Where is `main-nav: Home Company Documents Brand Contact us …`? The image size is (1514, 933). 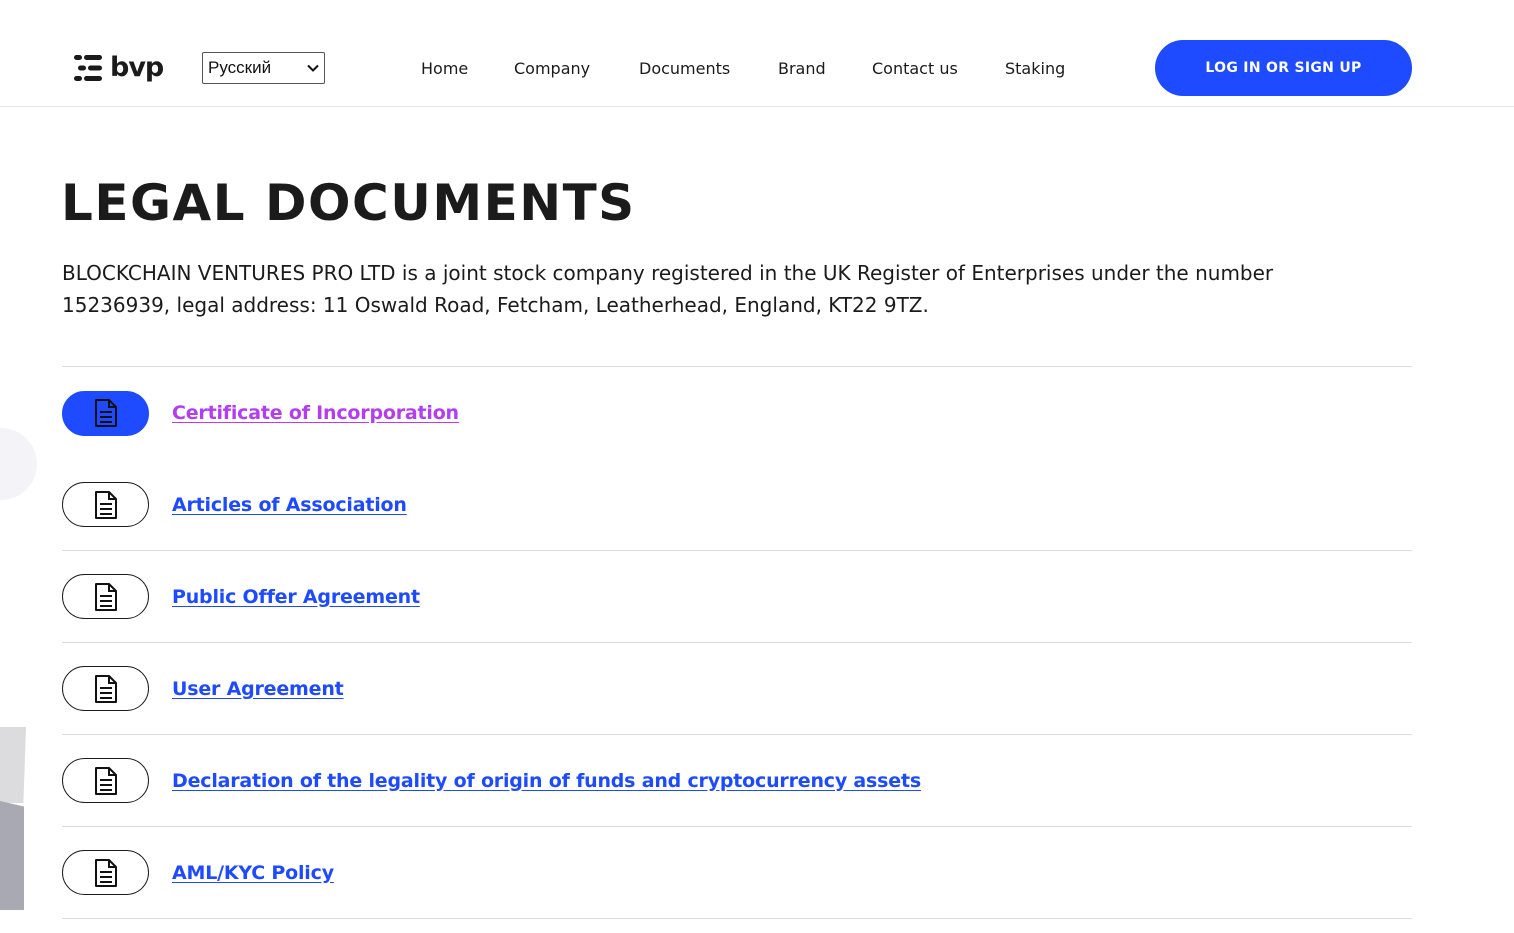
main-nav: Home Company Documents Brand Contact us … is located at coordinates (748, 69).